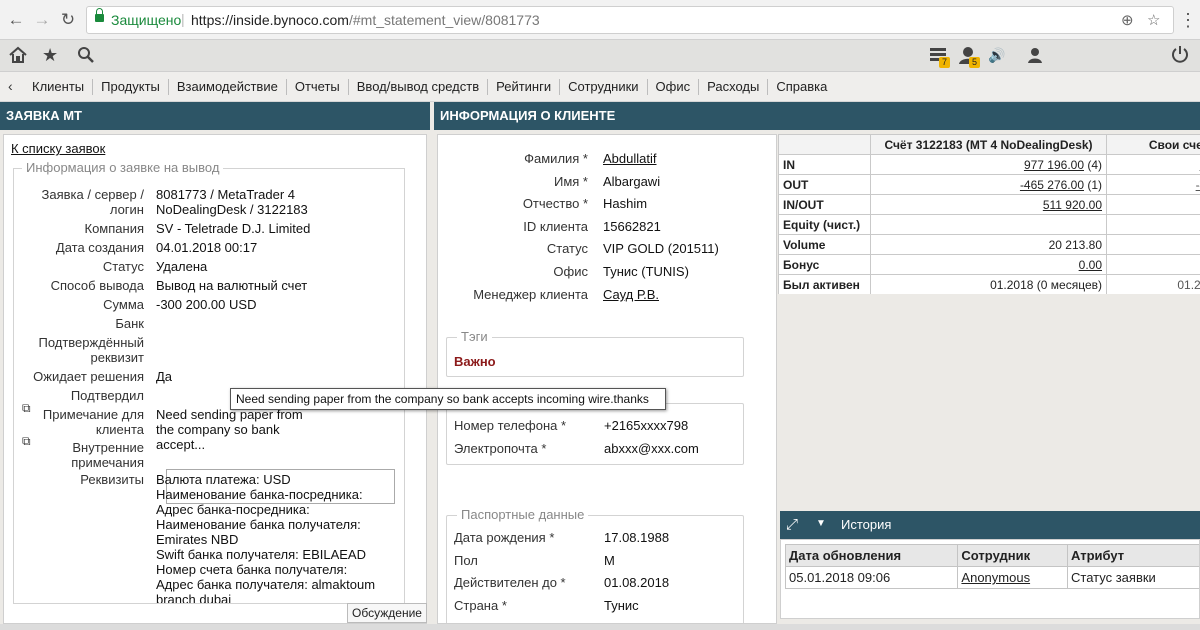 The height and width of the screenshot is (630, 1200). Describe the element at coordinates (989, 184) in the screenshot. I see `account-row: OUT-465 276.00 (1)-465 276.0` at that location.